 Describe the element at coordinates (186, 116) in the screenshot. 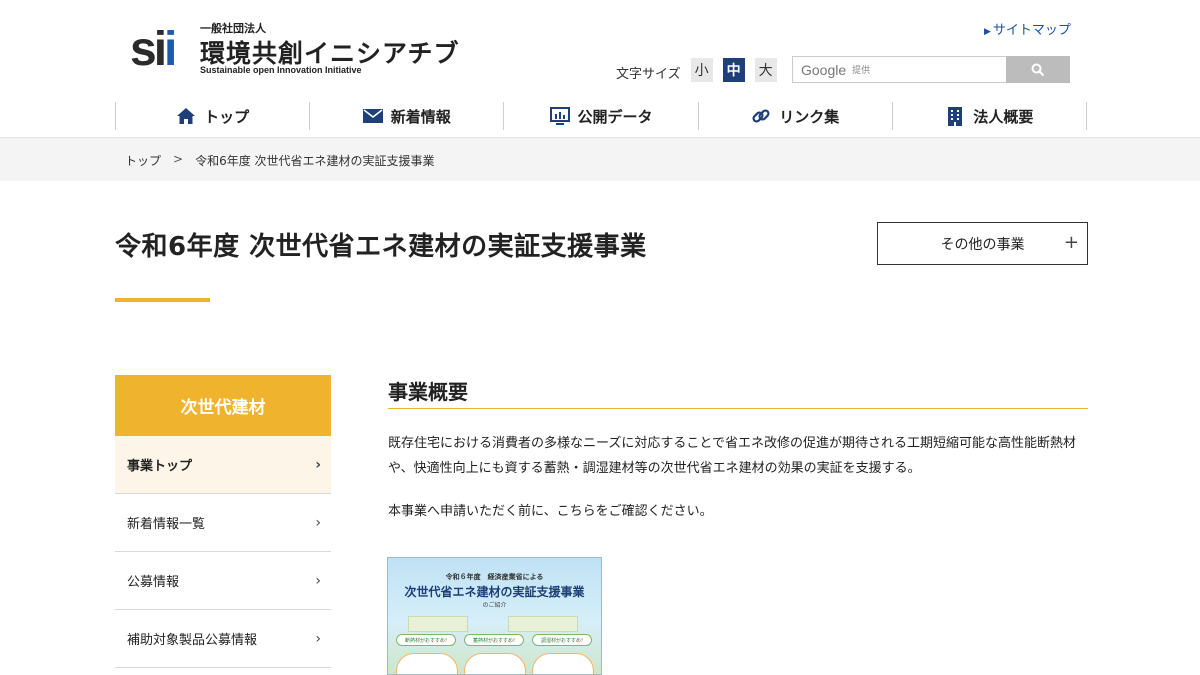

I see `home-icon` at that location.